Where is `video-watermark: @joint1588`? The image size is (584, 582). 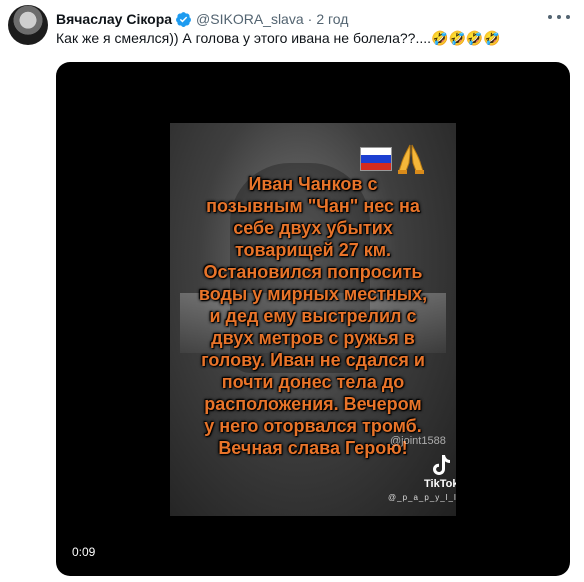 video-watermark: @joint1588 is located at coordinates (418, 441).